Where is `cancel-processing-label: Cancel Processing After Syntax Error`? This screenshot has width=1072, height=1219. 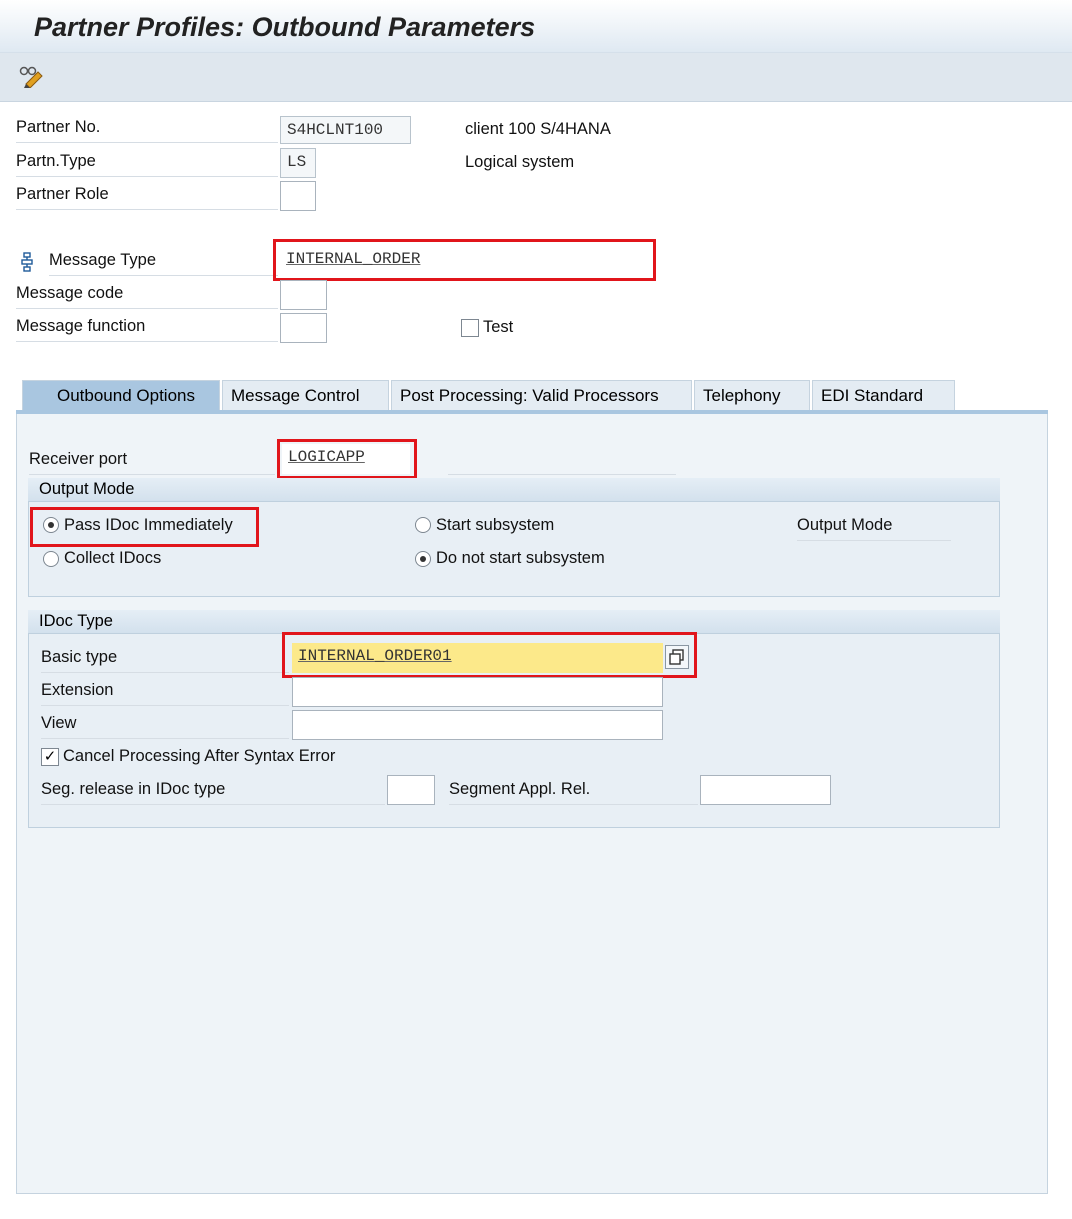 cancel-processing-label: Cancel Processing After Syntax Error is located at coordinates (199, 756).